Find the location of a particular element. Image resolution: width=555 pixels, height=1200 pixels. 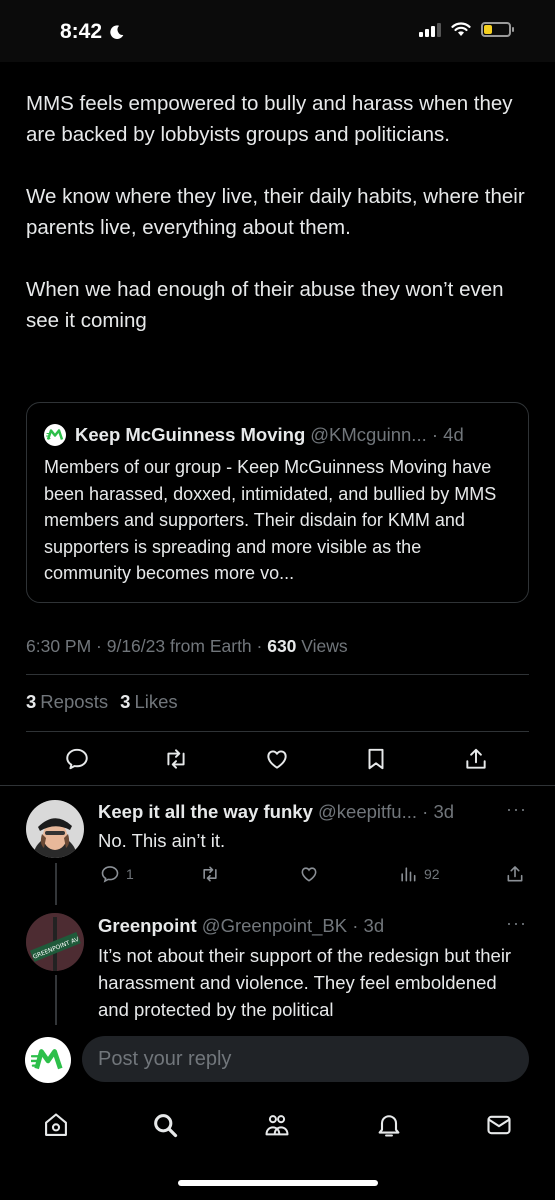

cellular-signal-icon is located at coordinates (430, 29).